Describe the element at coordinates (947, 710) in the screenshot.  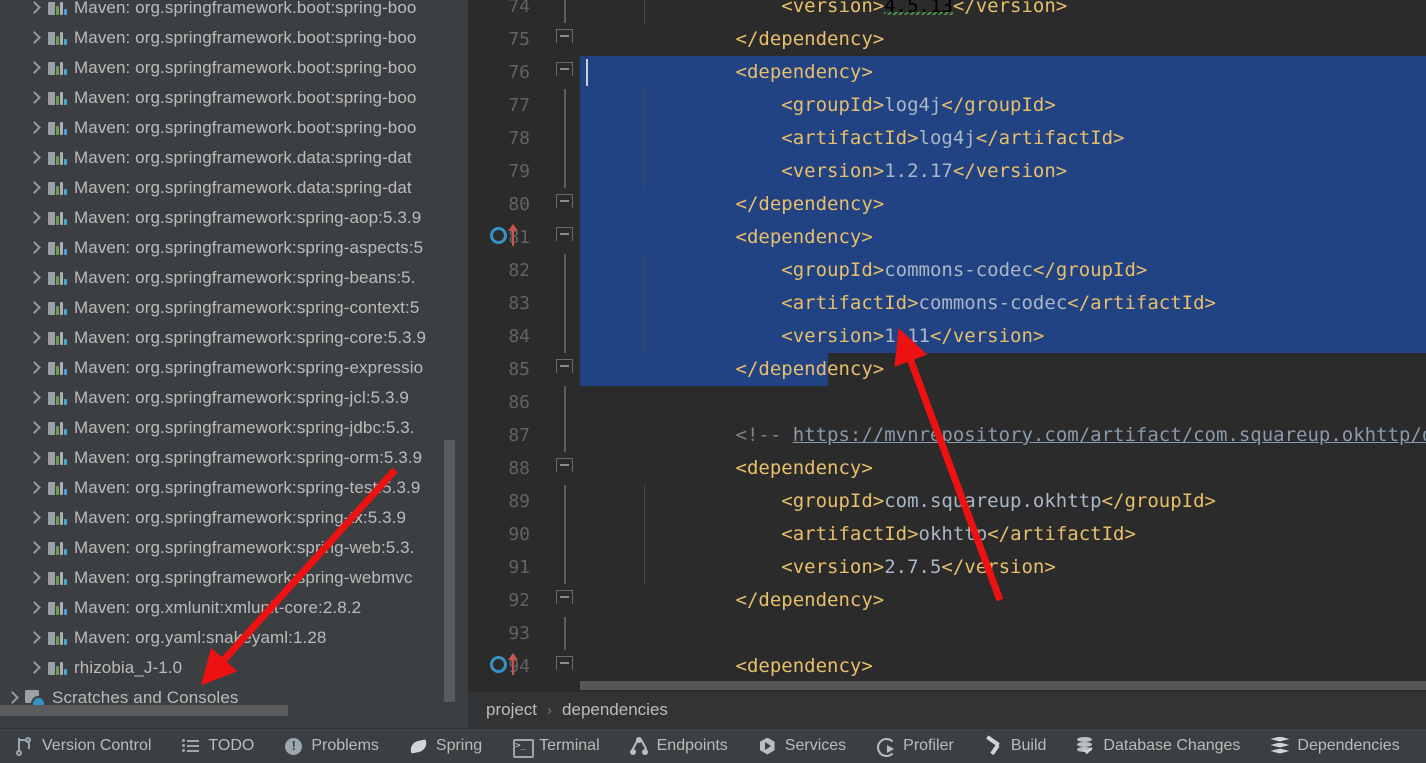
I see `breadcrumb: project › dependencies` at that location.